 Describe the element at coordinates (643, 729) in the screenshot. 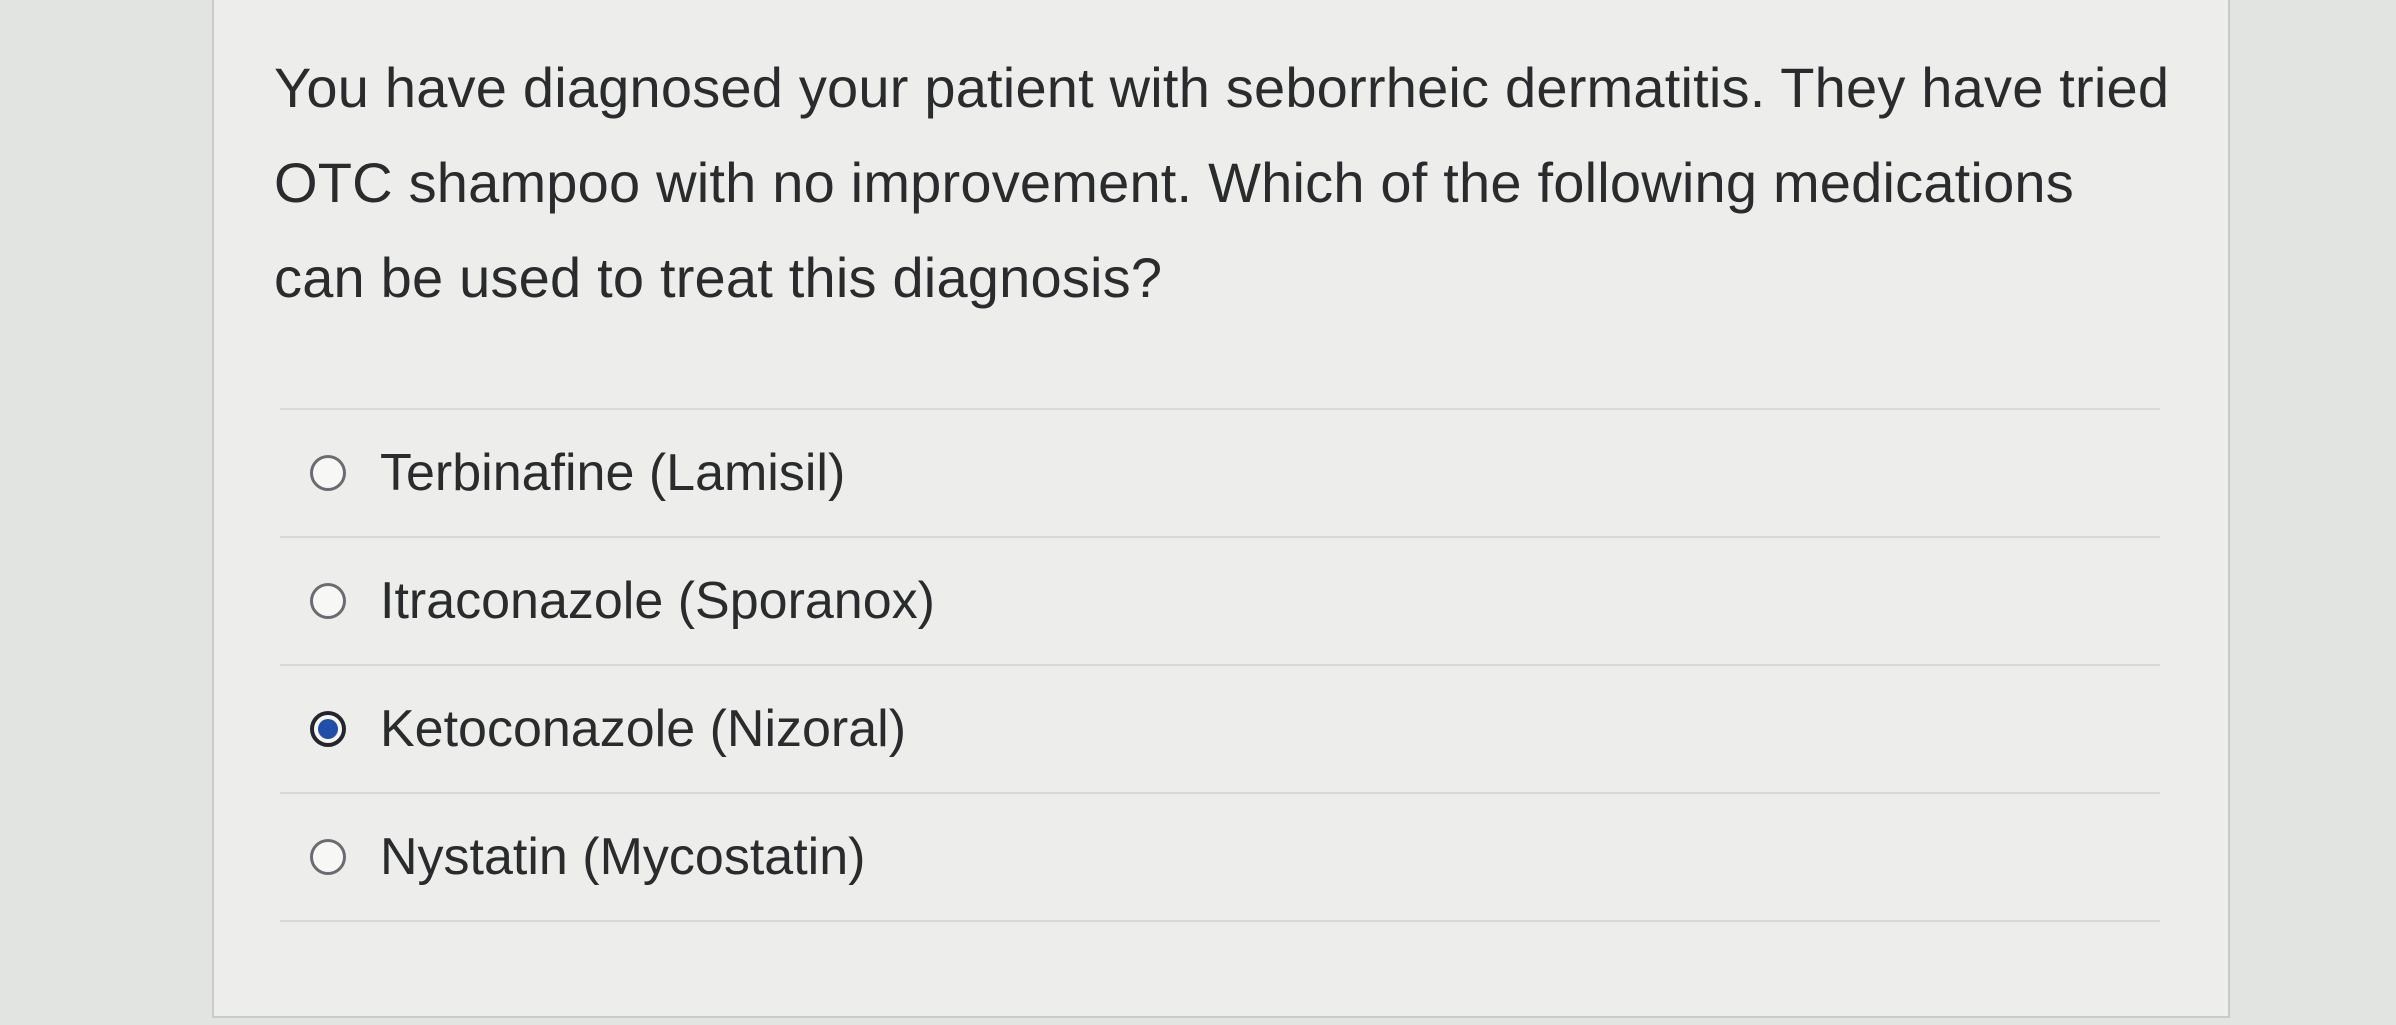

I see `answer-option-label: Ketoconazole (Nizoral)` at that location.